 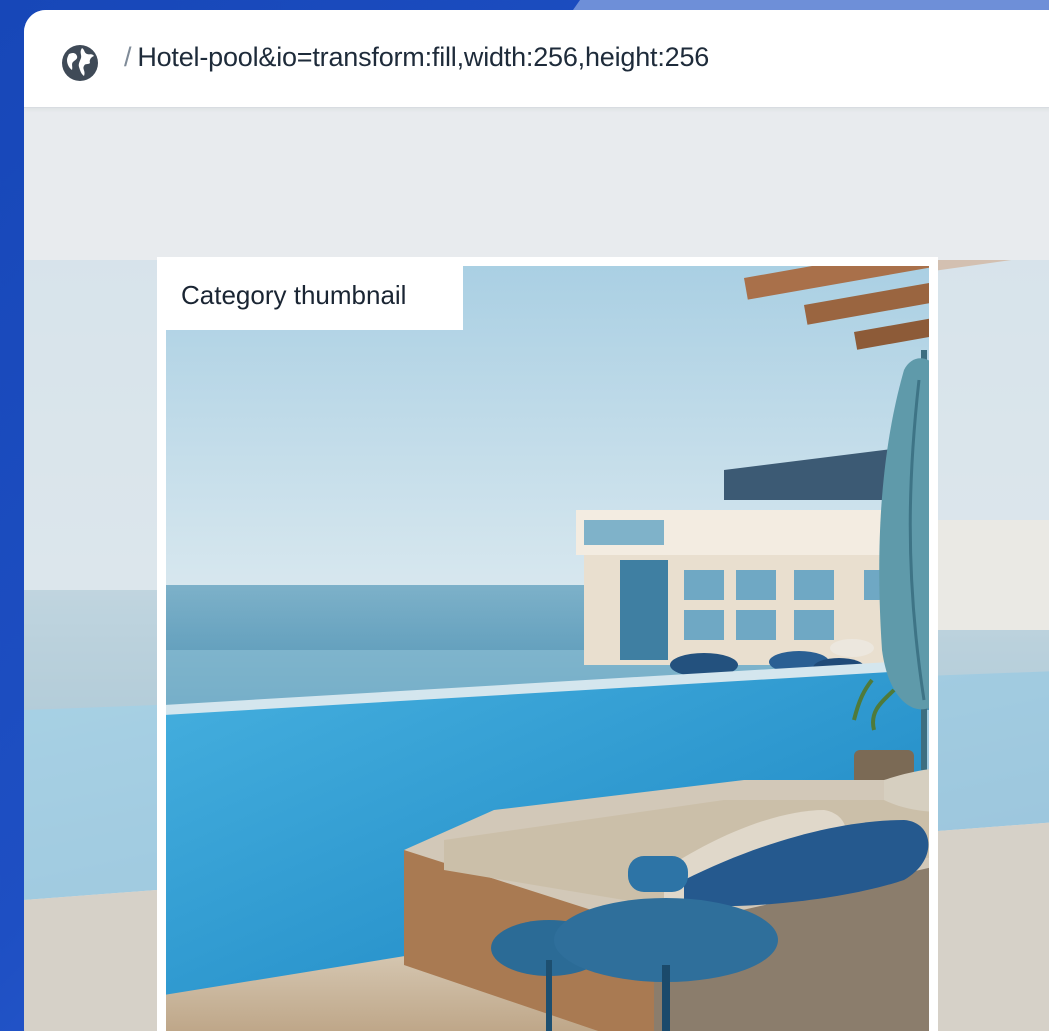 I want to click on thumbnail-label-tab: Category thumbnail, so click(x=310, y=294).